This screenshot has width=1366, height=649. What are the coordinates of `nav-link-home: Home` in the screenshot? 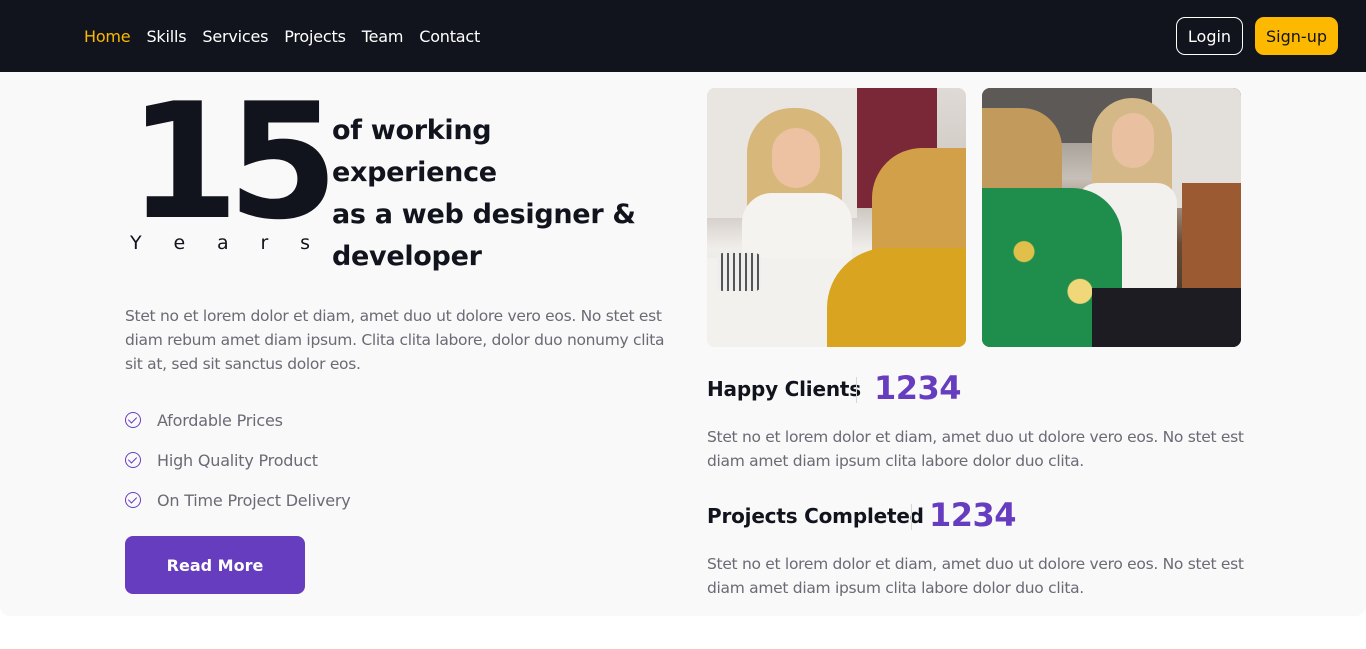 It's located at (107, 36).